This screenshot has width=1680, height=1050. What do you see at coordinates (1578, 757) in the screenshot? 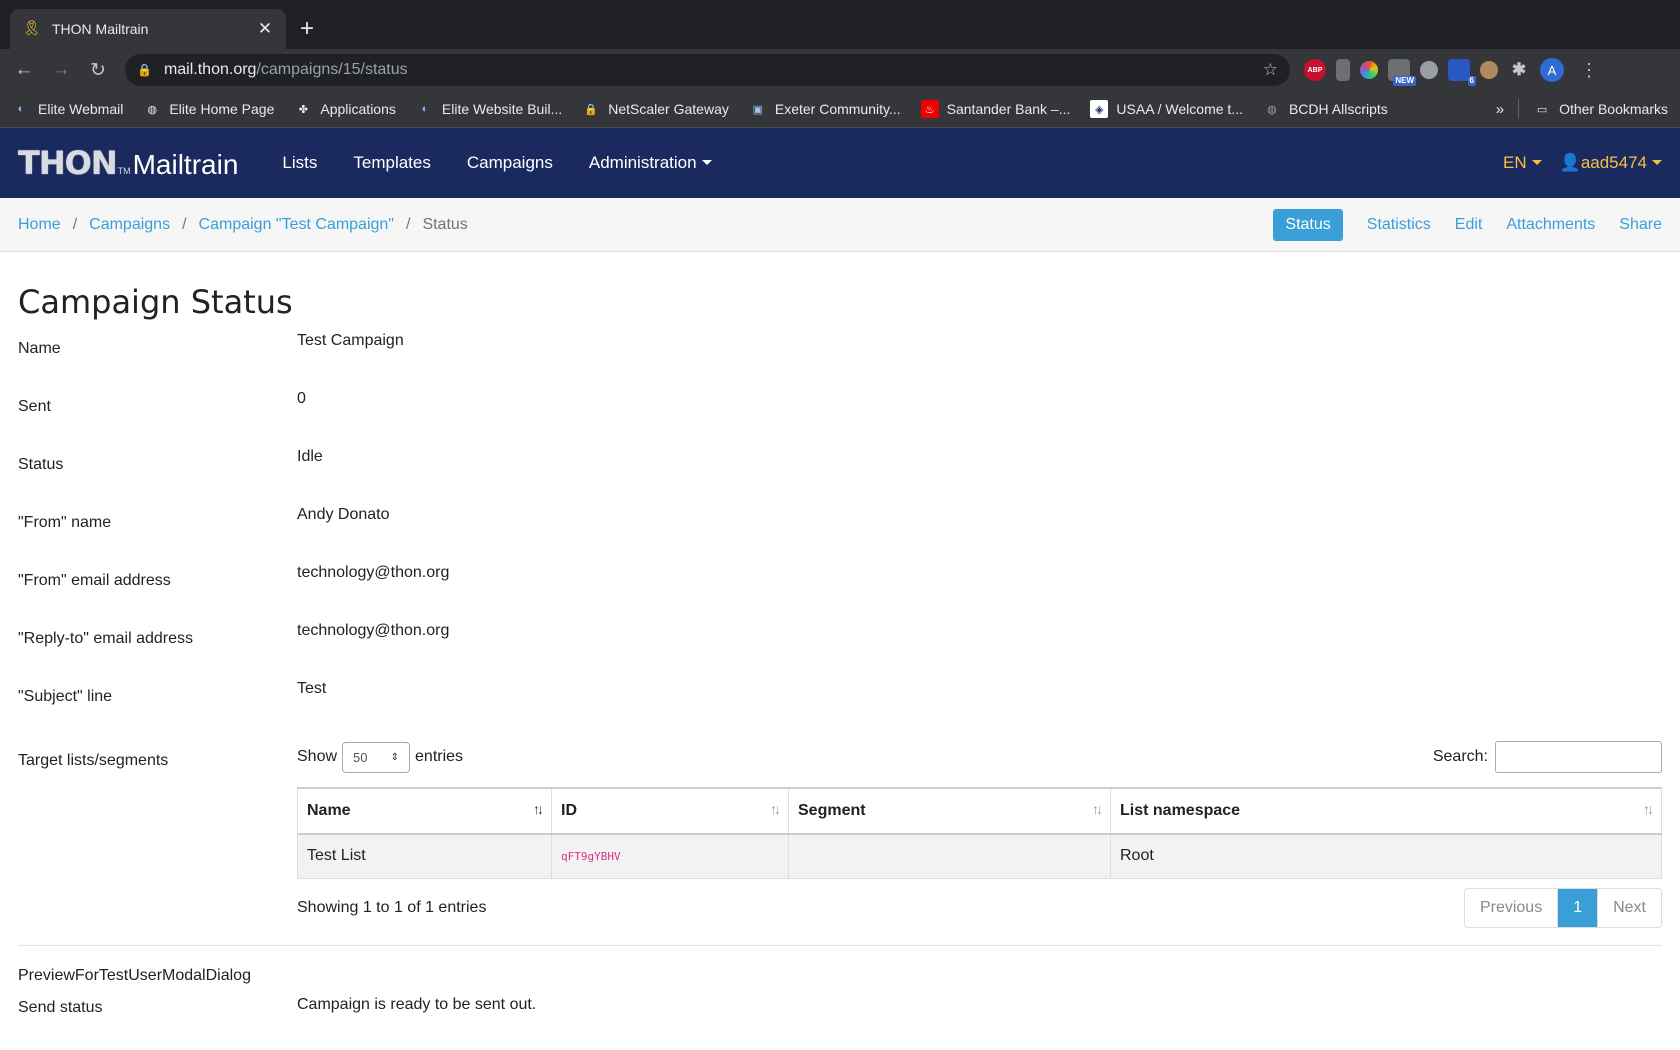
I see `search-input` at bounding box center [1578, 757].